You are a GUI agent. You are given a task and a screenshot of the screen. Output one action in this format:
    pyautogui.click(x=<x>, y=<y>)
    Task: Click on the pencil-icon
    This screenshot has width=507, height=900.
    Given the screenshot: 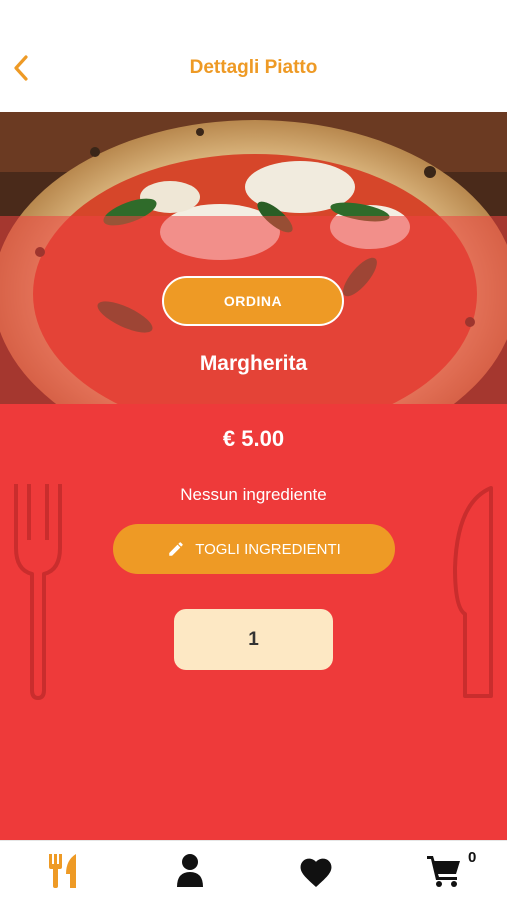 What is the action you would take?
    pyautogui.click(x=176, y=549)
    